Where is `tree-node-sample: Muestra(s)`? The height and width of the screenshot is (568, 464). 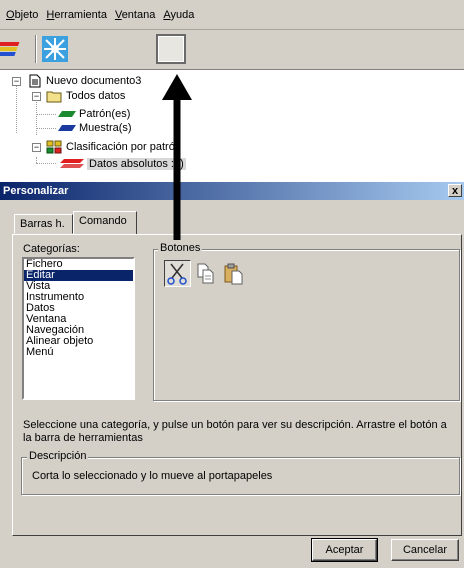
tree-node-sample: Muestra(s) is located at coordinates (95, 128).